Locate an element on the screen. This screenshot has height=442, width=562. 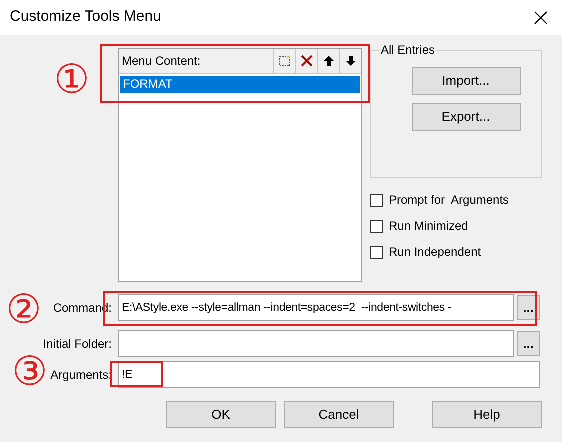
input-field: !E is located at coordinates (329, 374).